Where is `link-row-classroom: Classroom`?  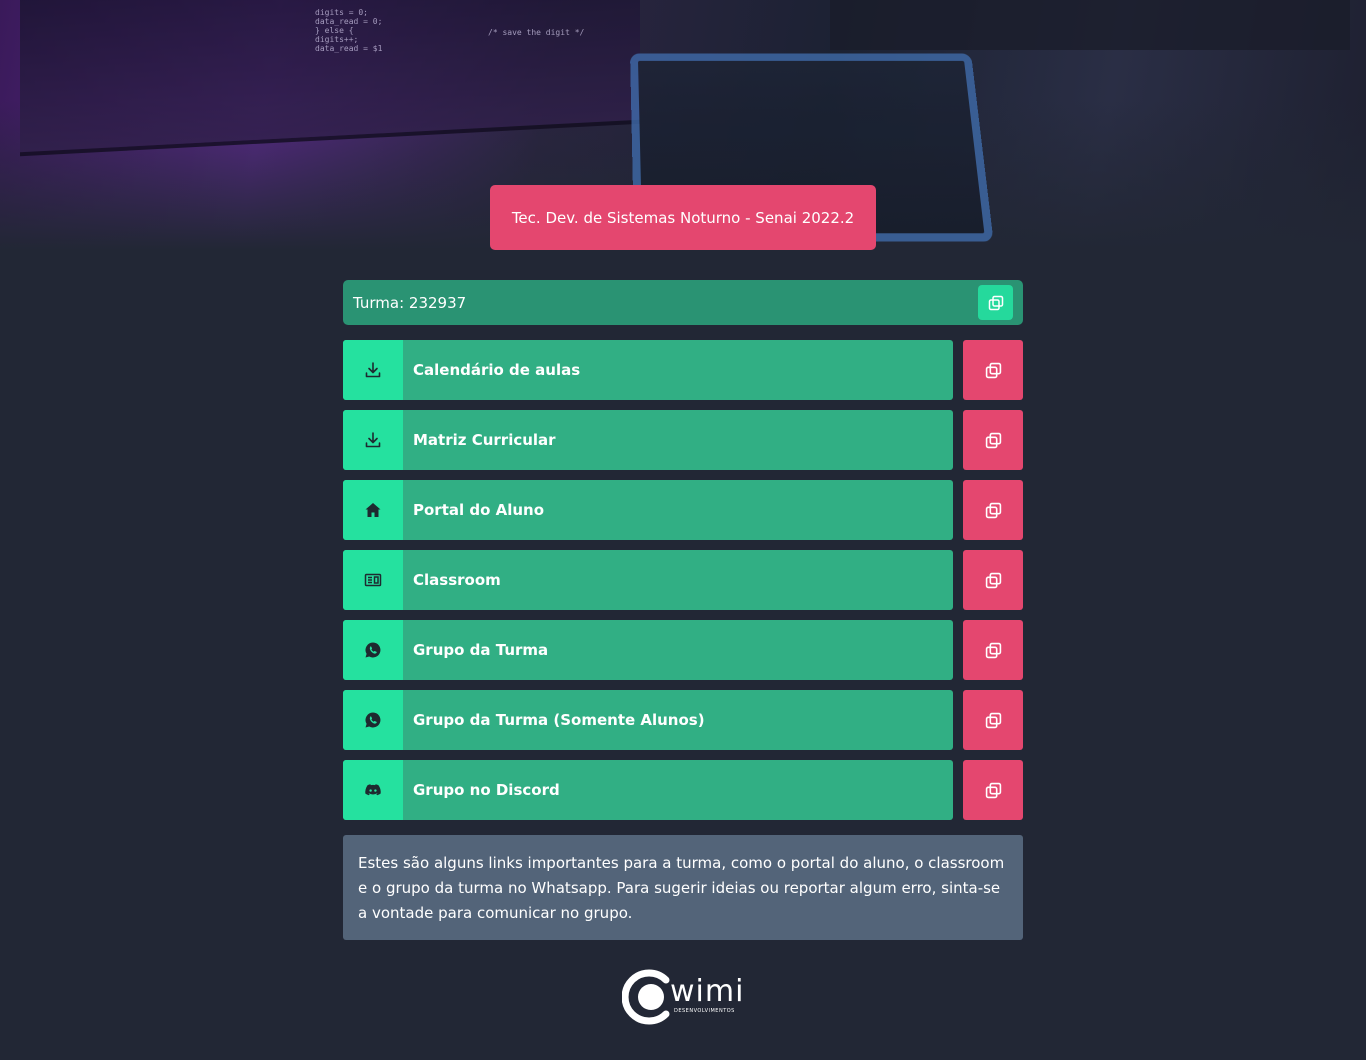 link-row-classroom: Classroom is located at coordinates (683, 580).